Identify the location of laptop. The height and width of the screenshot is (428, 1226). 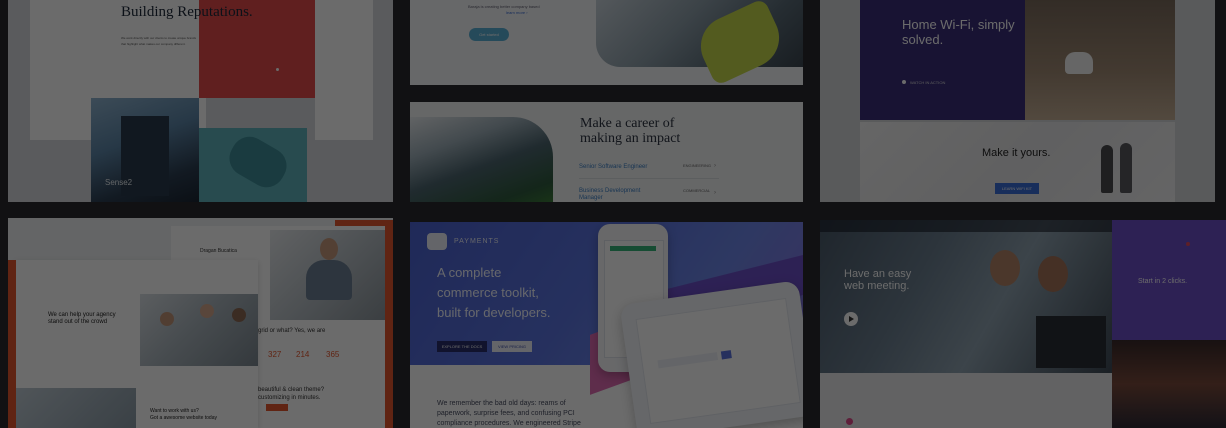
(1071, 342).